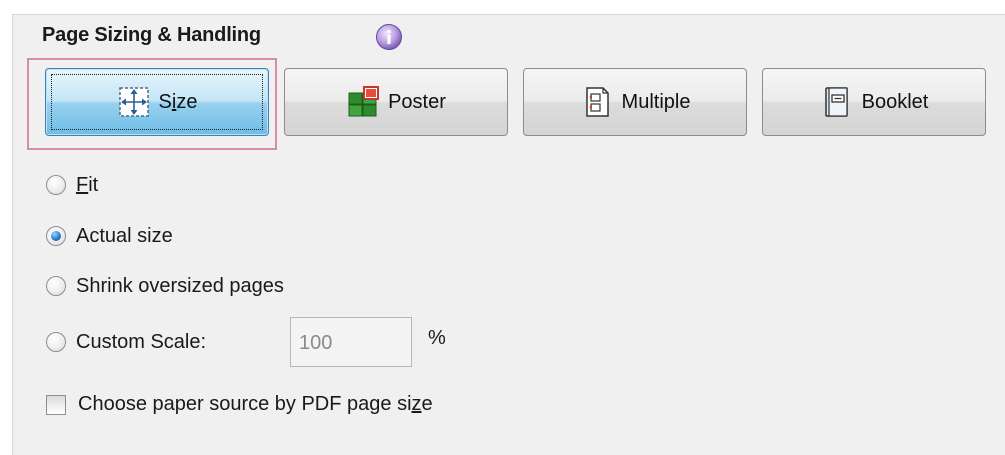 The image size is (1005, 455). I want to click on poster-tiles-icon, so click(364, 101).